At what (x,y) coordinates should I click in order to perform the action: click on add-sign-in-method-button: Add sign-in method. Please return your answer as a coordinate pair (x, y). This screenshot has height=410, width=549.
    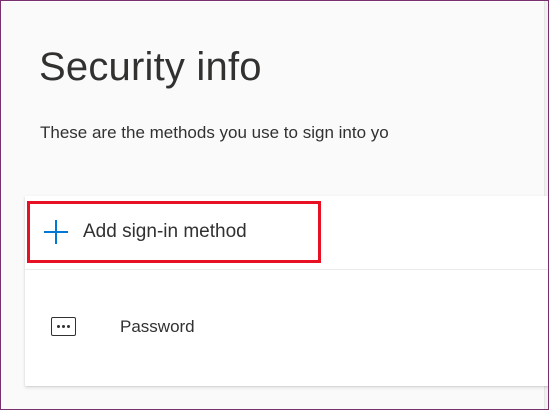
    Looking at the image, I should click on (174, 232).